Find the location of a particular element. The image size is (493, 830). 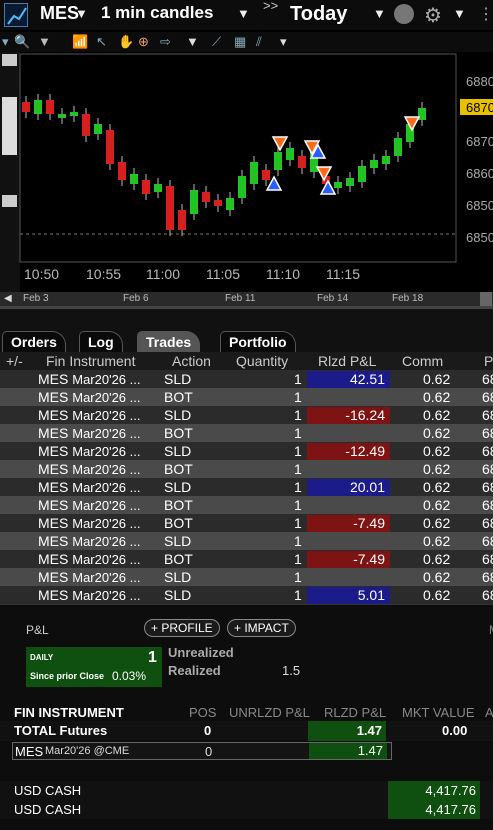

scroll-down-button is located at coordinates (9, 201).